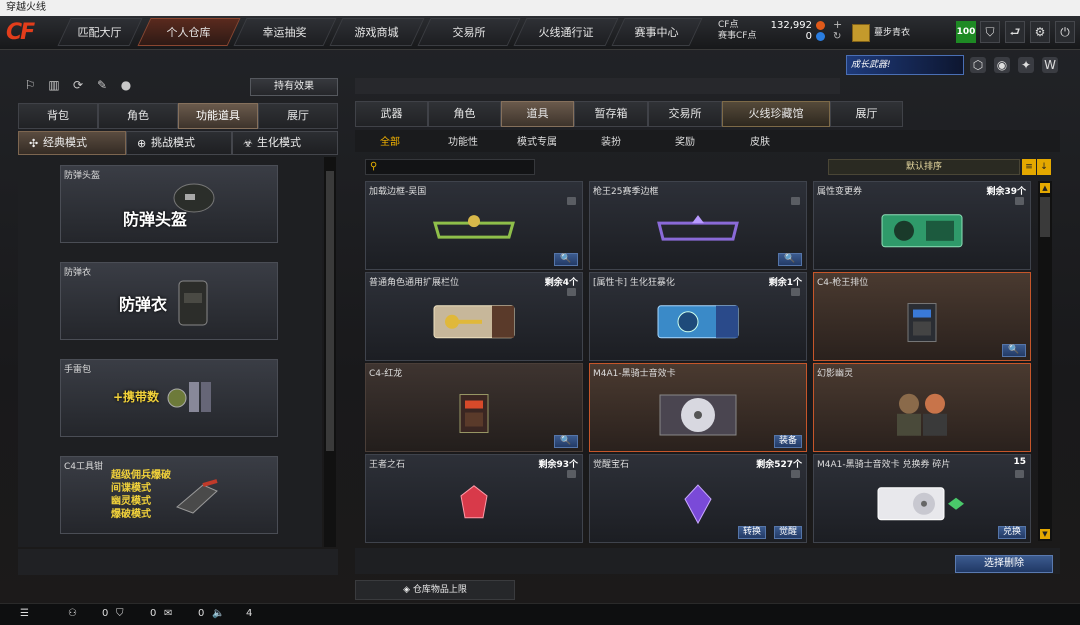 This screenshot has height=625, width=1080. I want to click on scroll-up-icon: ▲, so click(1045, 188).